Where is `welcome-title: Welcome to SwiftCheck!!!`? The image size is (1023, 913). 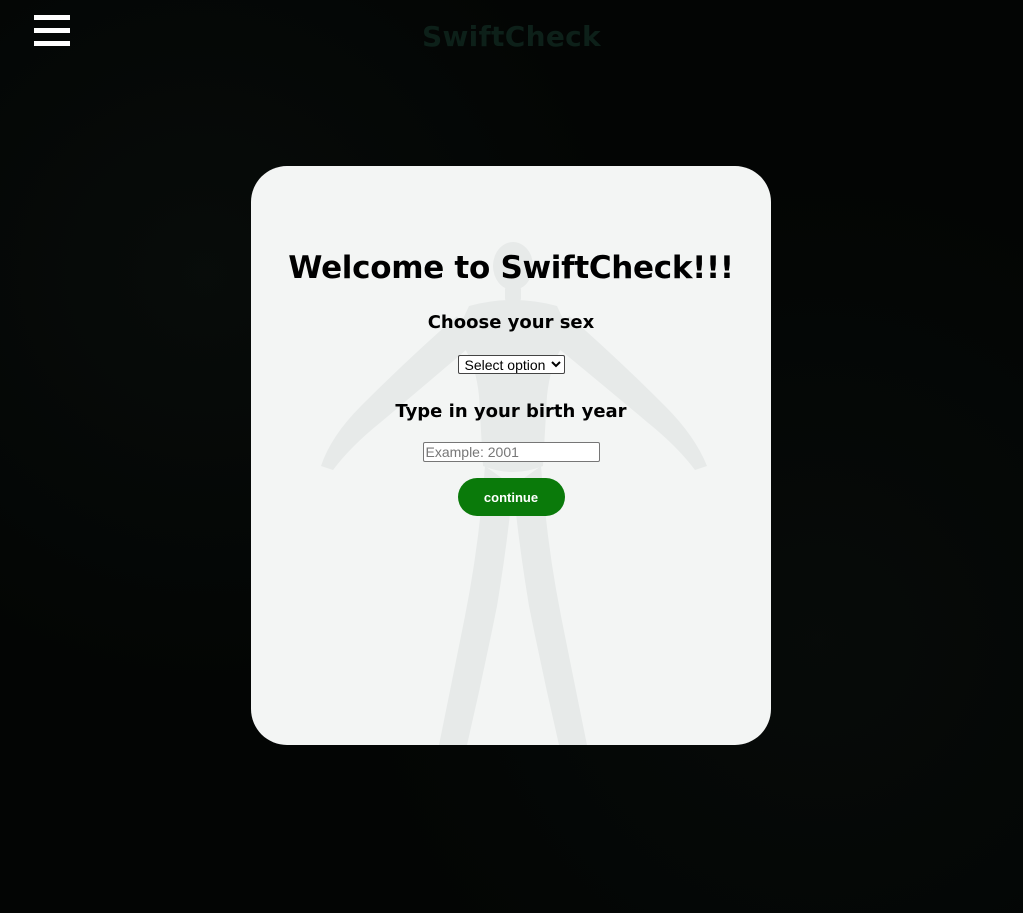
welcome-title: Welcome to SwiftCheck!!! is located at coordinates (511, 268).